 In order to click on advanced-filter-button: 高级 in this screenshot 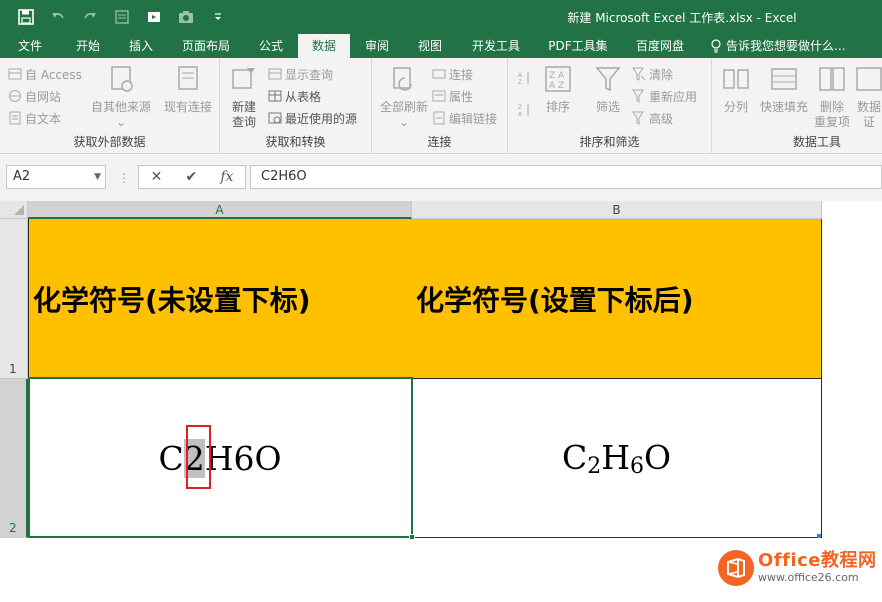, I will do `click(652, 118)`.